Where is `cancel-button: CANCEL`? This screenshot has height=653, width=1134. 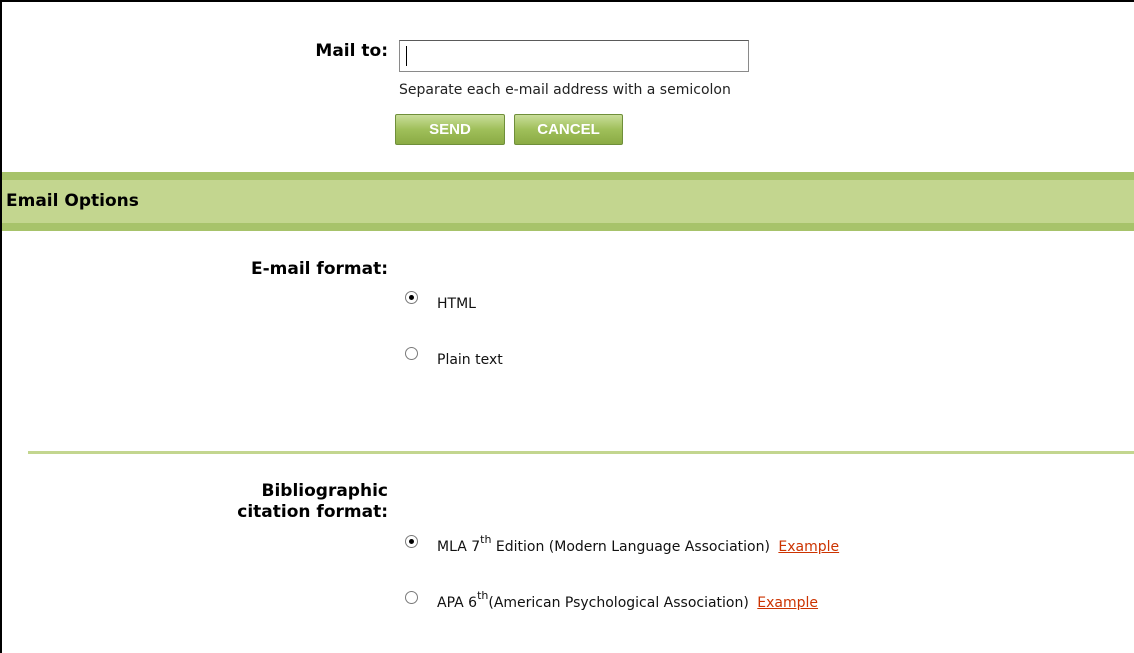
cancel-button: CANCEL is located at coordinates (568, 129).